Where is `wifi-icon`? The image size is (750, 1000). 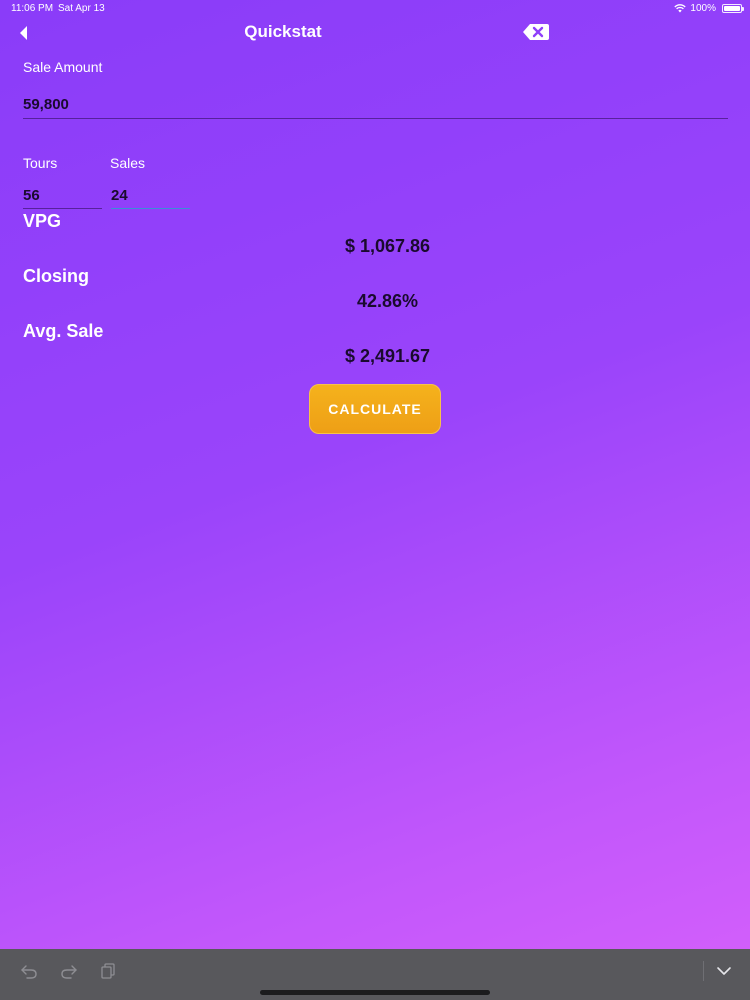
wifi-icon is located at coordinates (680, 8).